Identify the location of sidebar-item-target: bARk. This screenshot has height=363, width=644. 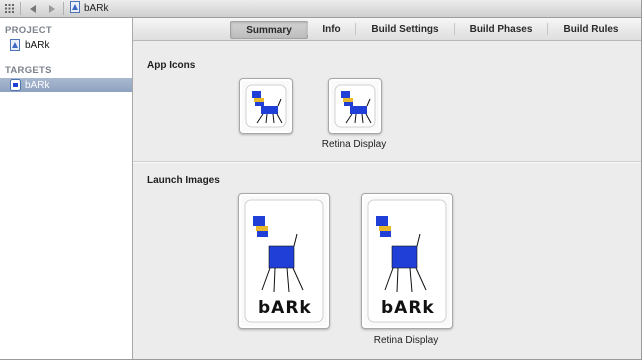
(66, 85).